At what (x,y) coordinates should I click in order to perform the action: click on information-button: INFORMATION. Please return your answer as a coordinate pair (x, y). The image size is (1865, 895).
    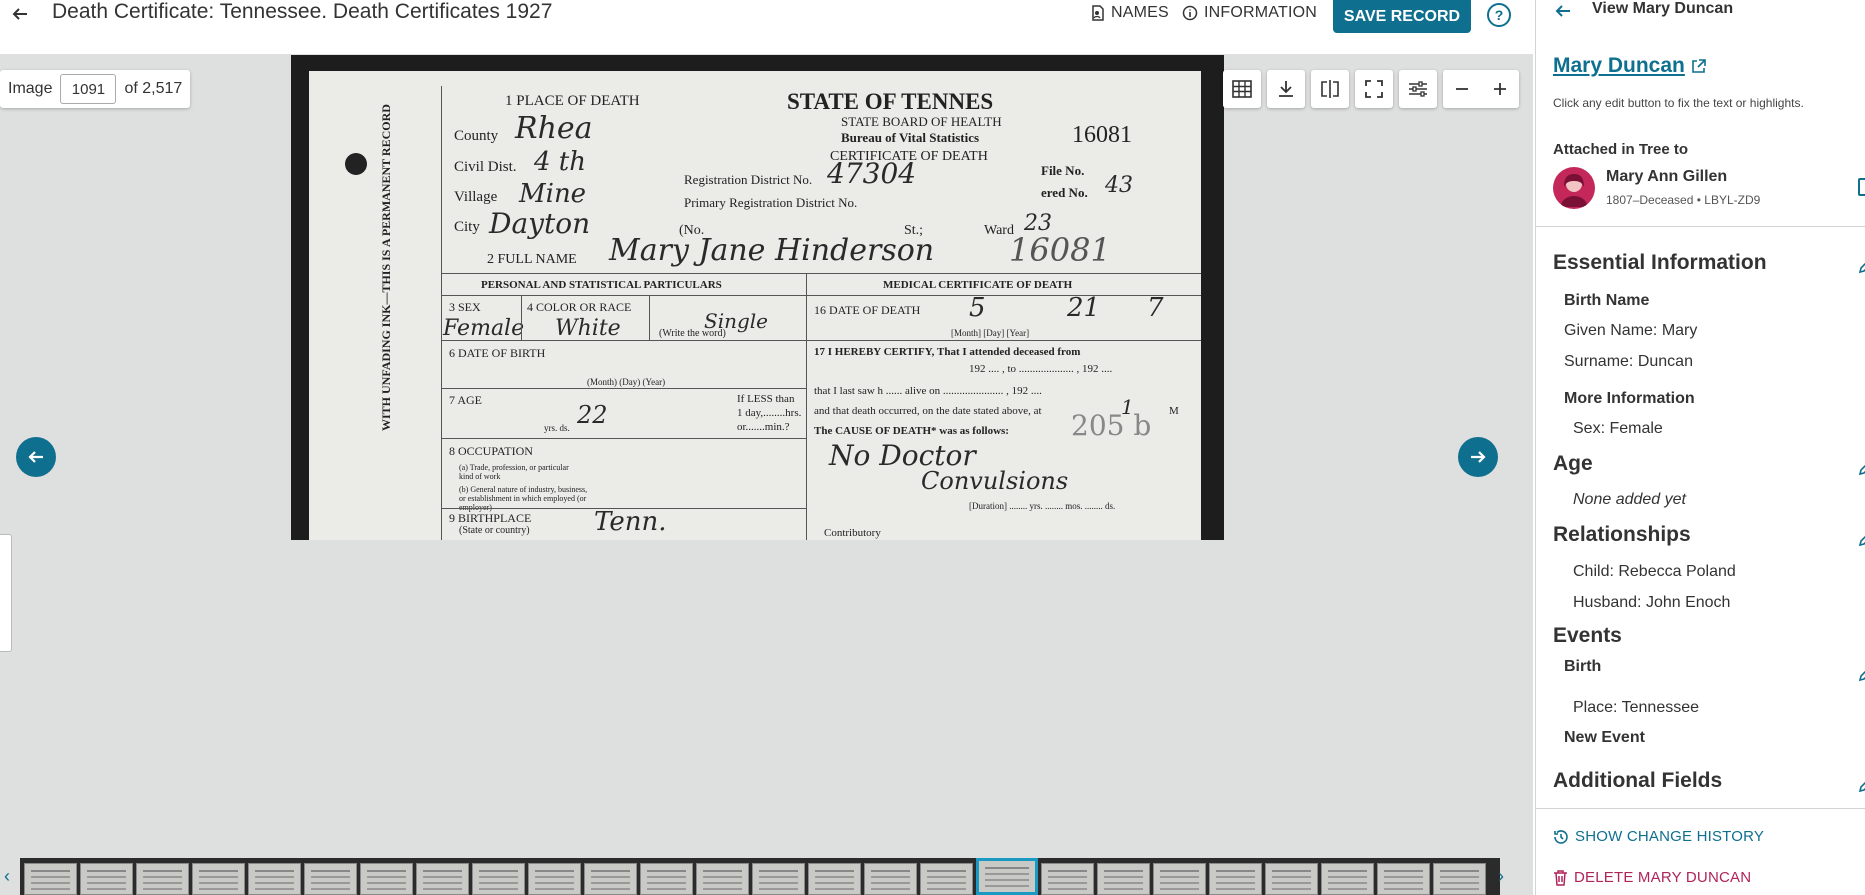
    Looking at the image, I should click on (1249, 13).